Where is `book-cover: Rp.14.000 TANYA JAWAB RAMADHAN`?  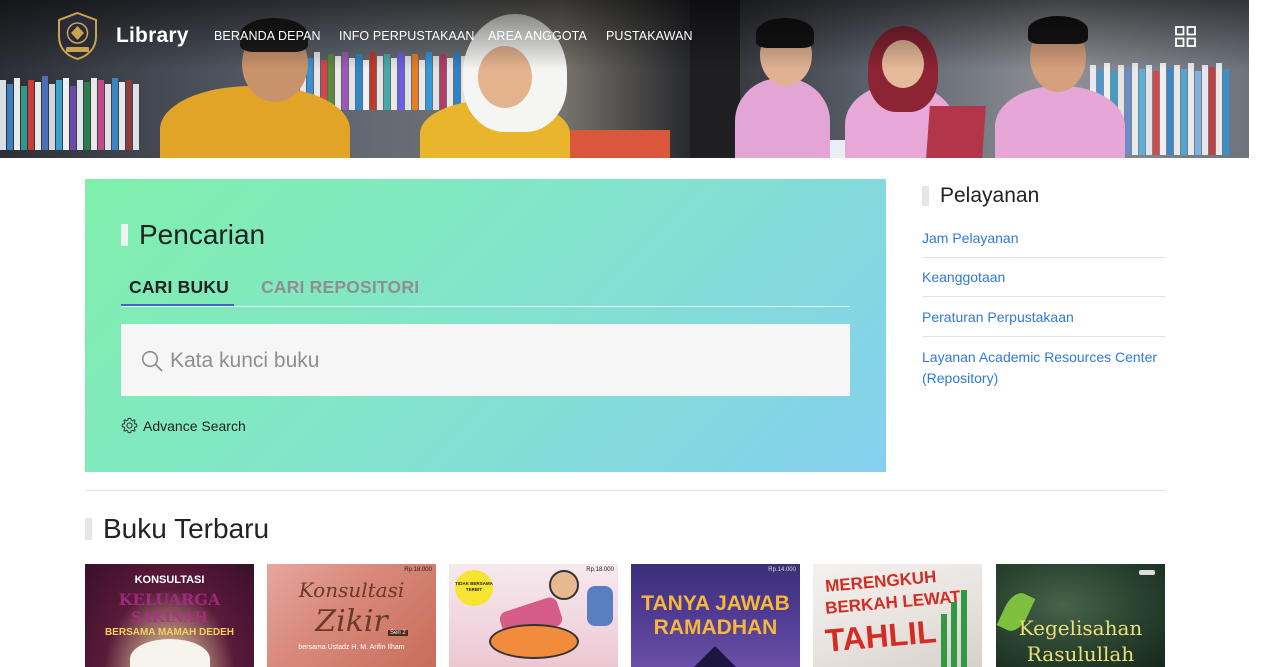
book-cover: Rp.14.000 TANYA JAWAB RAMADHAN is located at coordinates (715, 615).